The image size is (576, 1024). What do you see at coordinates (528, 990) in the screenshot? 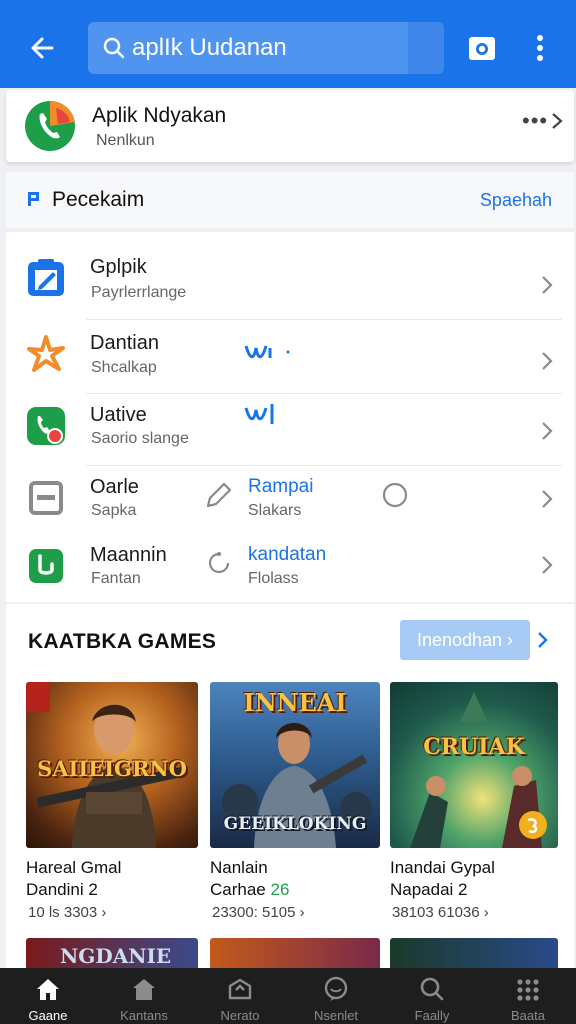
I see `grid-icon` at bounding box center [528, 990].